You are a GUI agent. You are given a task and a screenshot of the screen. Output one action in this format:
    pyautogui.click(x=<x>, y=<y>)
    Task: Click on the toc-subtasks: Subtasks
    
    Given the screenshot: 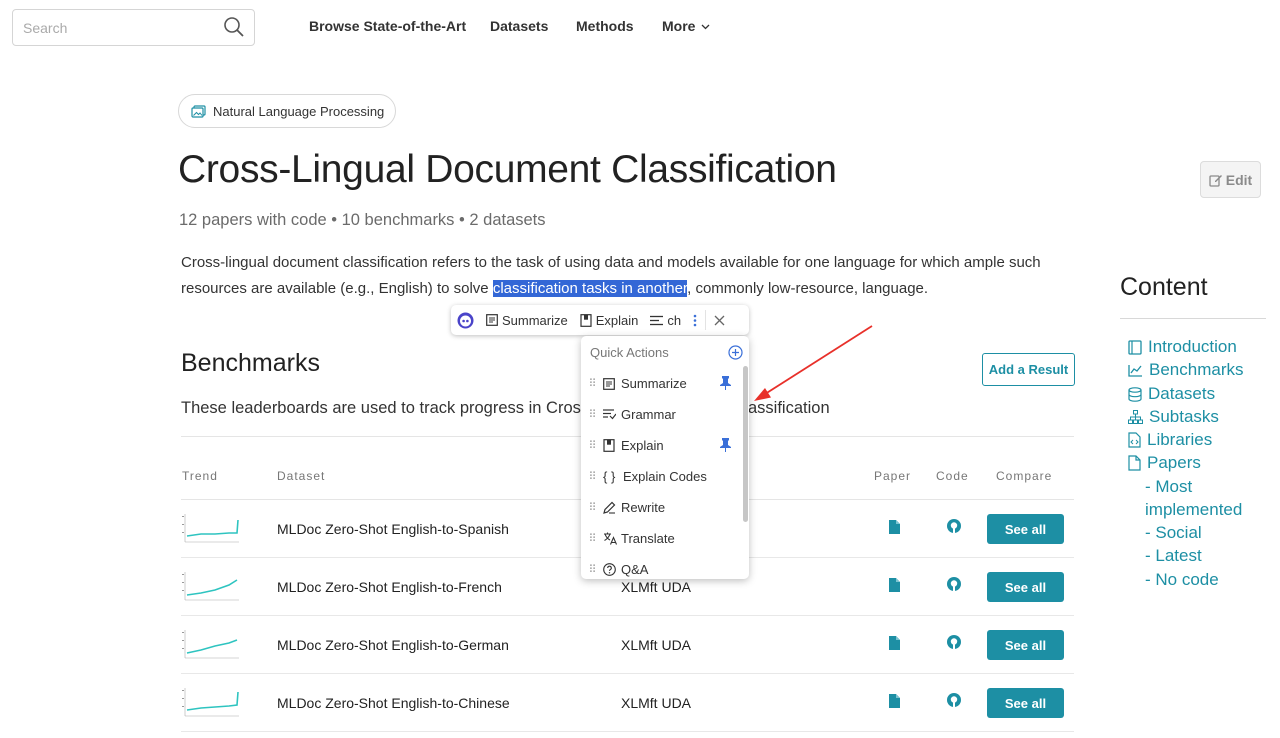 What is the action you would take?
    pyautogui.click(x=1173, y=417)
    